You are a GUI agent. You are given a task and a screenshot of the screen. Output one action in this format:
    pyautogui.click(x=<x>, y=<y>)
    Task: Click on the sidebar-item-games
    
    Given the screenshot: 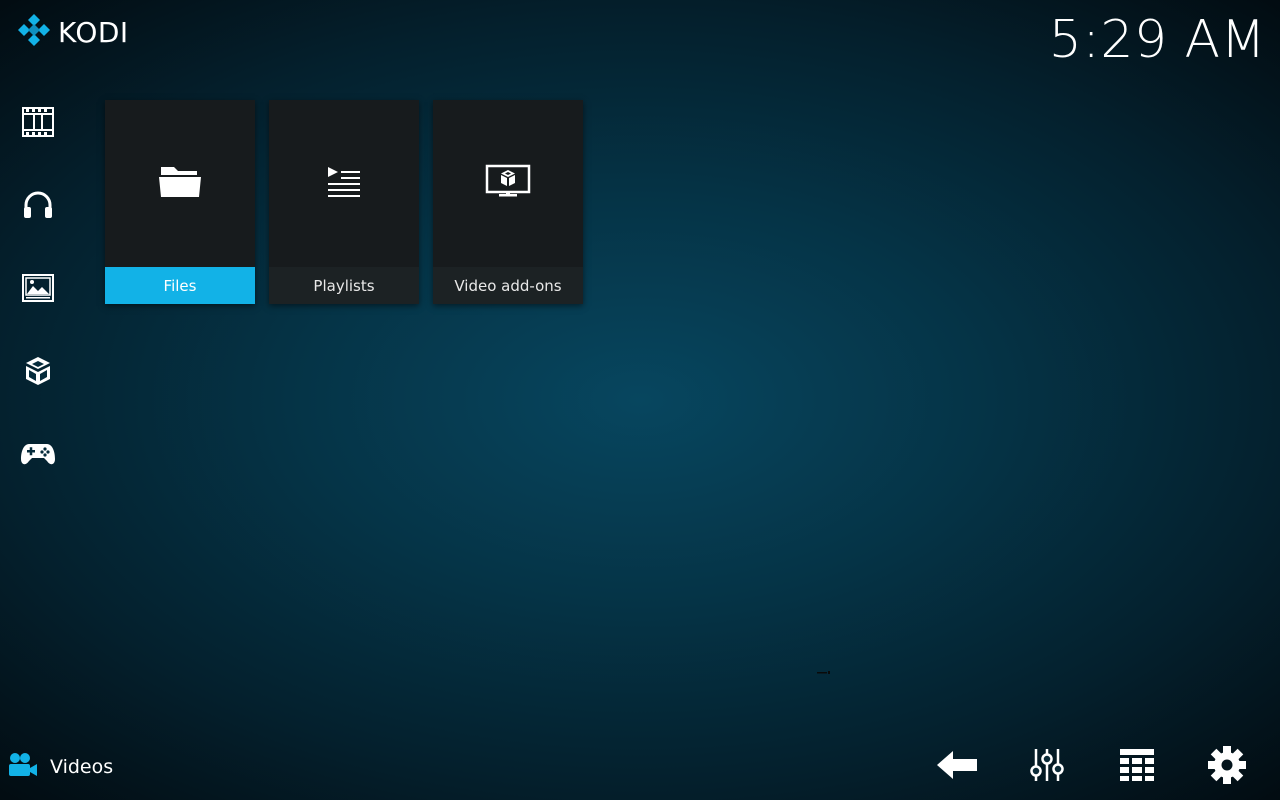 What is the action you would take?
    pyautogui.click(x=38, y=453)
    